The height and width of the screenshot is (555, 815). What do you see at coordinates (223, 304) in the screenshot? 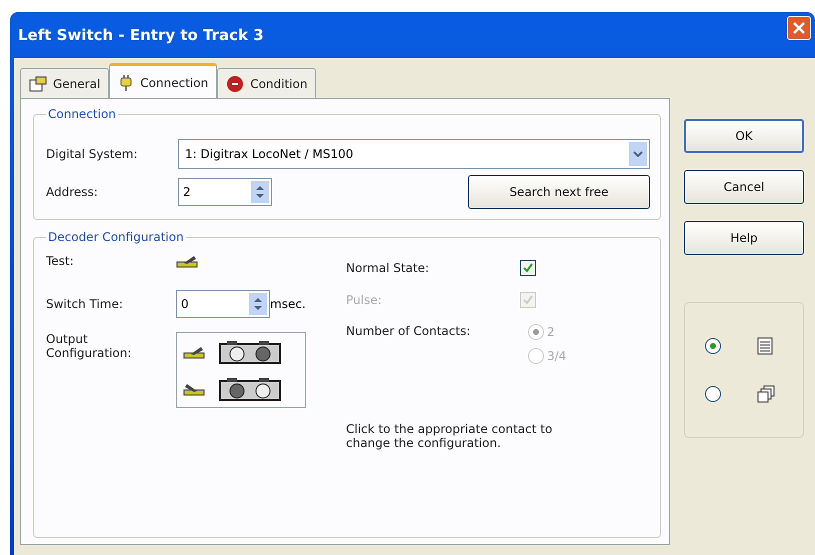
I see `spin-field: 0` at bounding box center [223, 304].